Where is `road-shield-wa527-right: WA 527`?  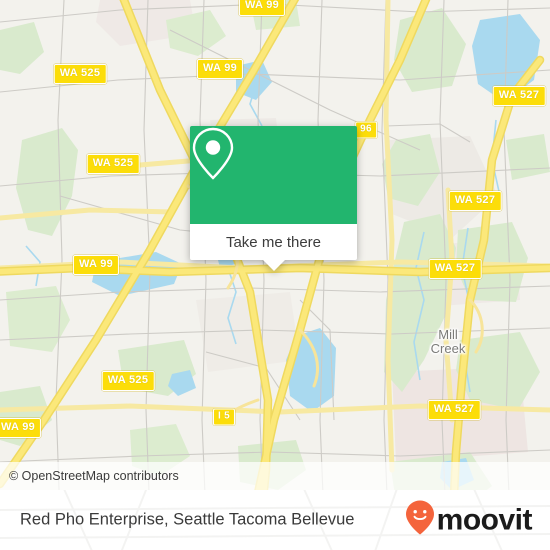 road-shield-wa527-right: WA 527 is located at coordinates (475, 201).